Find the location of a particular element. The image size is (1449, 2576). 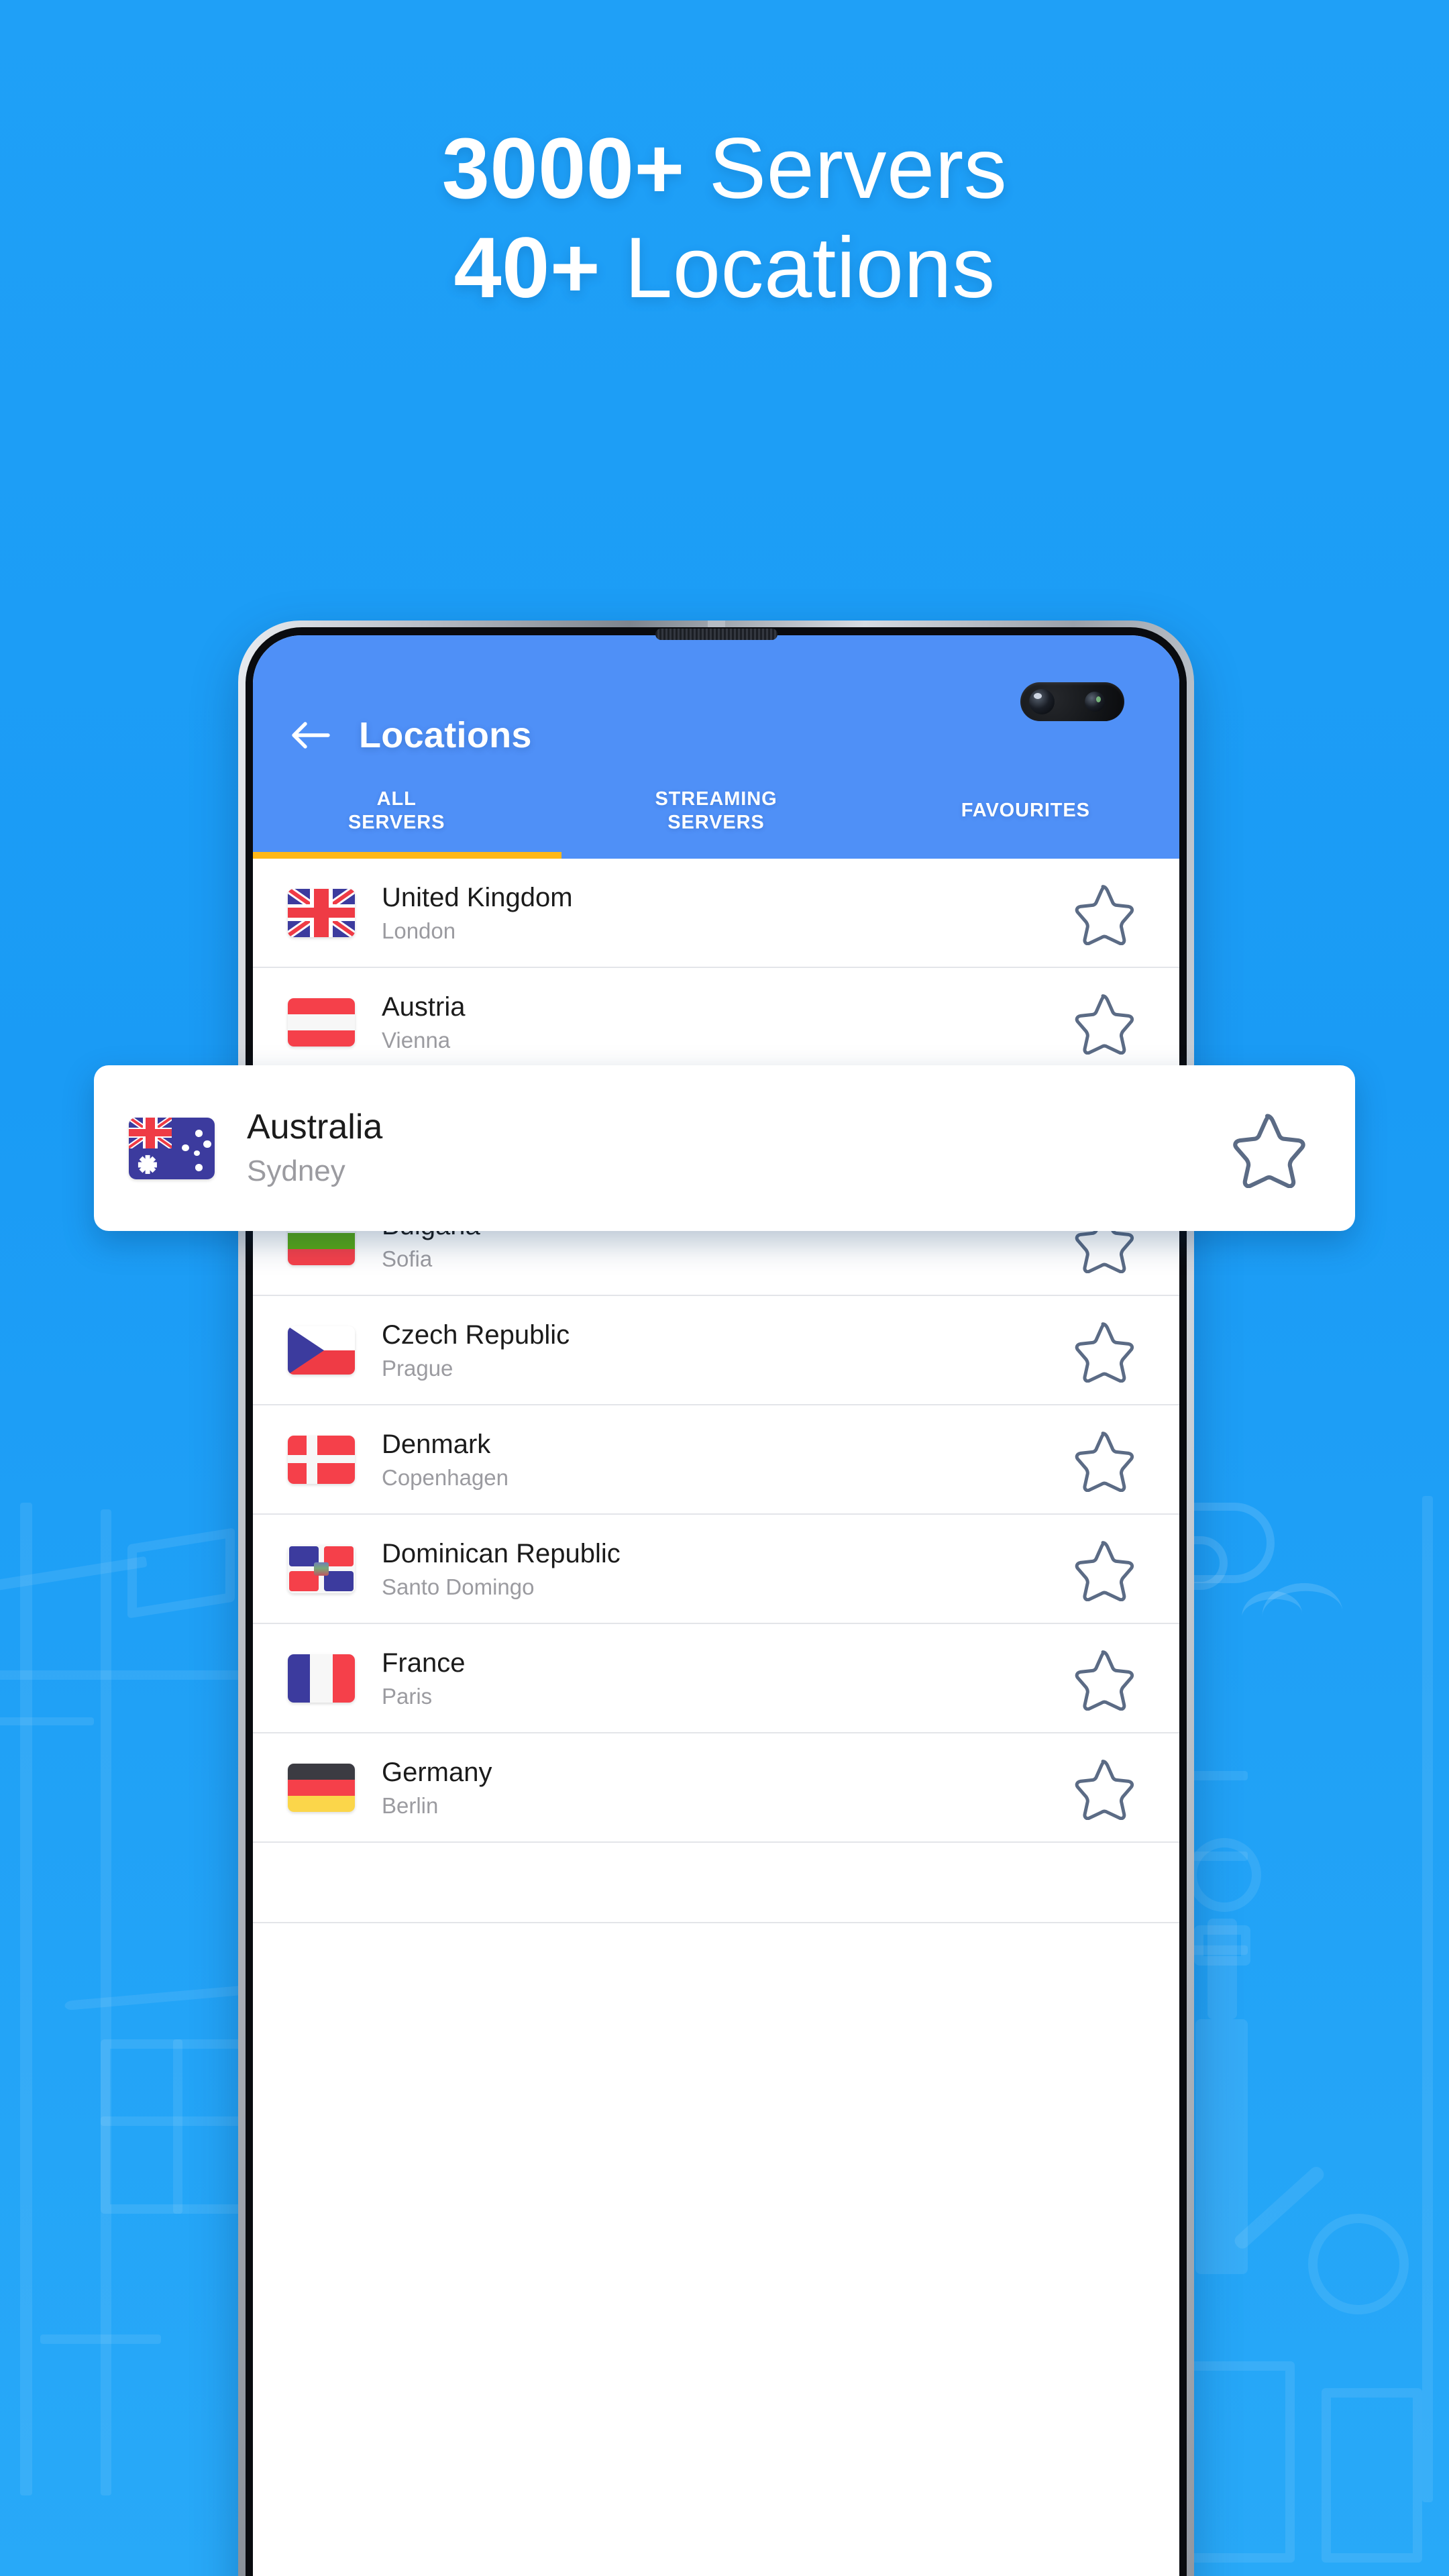

highlighted-location-card: Australia Sydney is located at coordinates (724, 1148).